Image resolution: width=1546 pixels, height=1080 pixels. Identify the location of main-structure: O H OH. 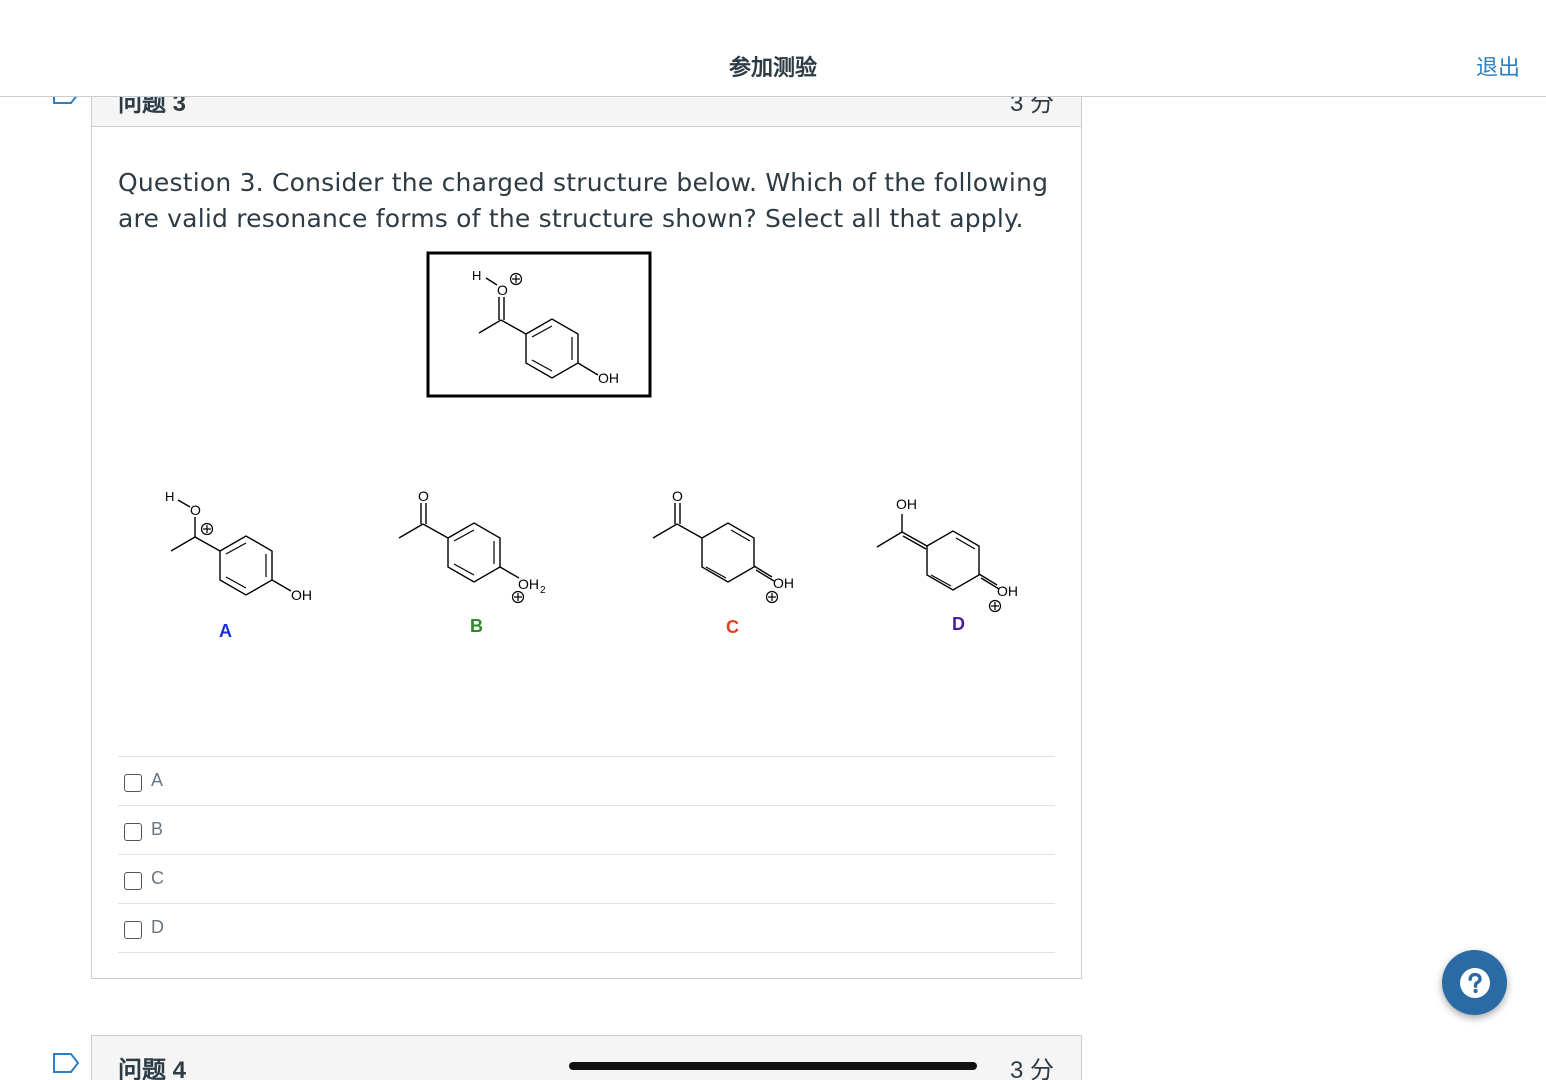
(539, 324).